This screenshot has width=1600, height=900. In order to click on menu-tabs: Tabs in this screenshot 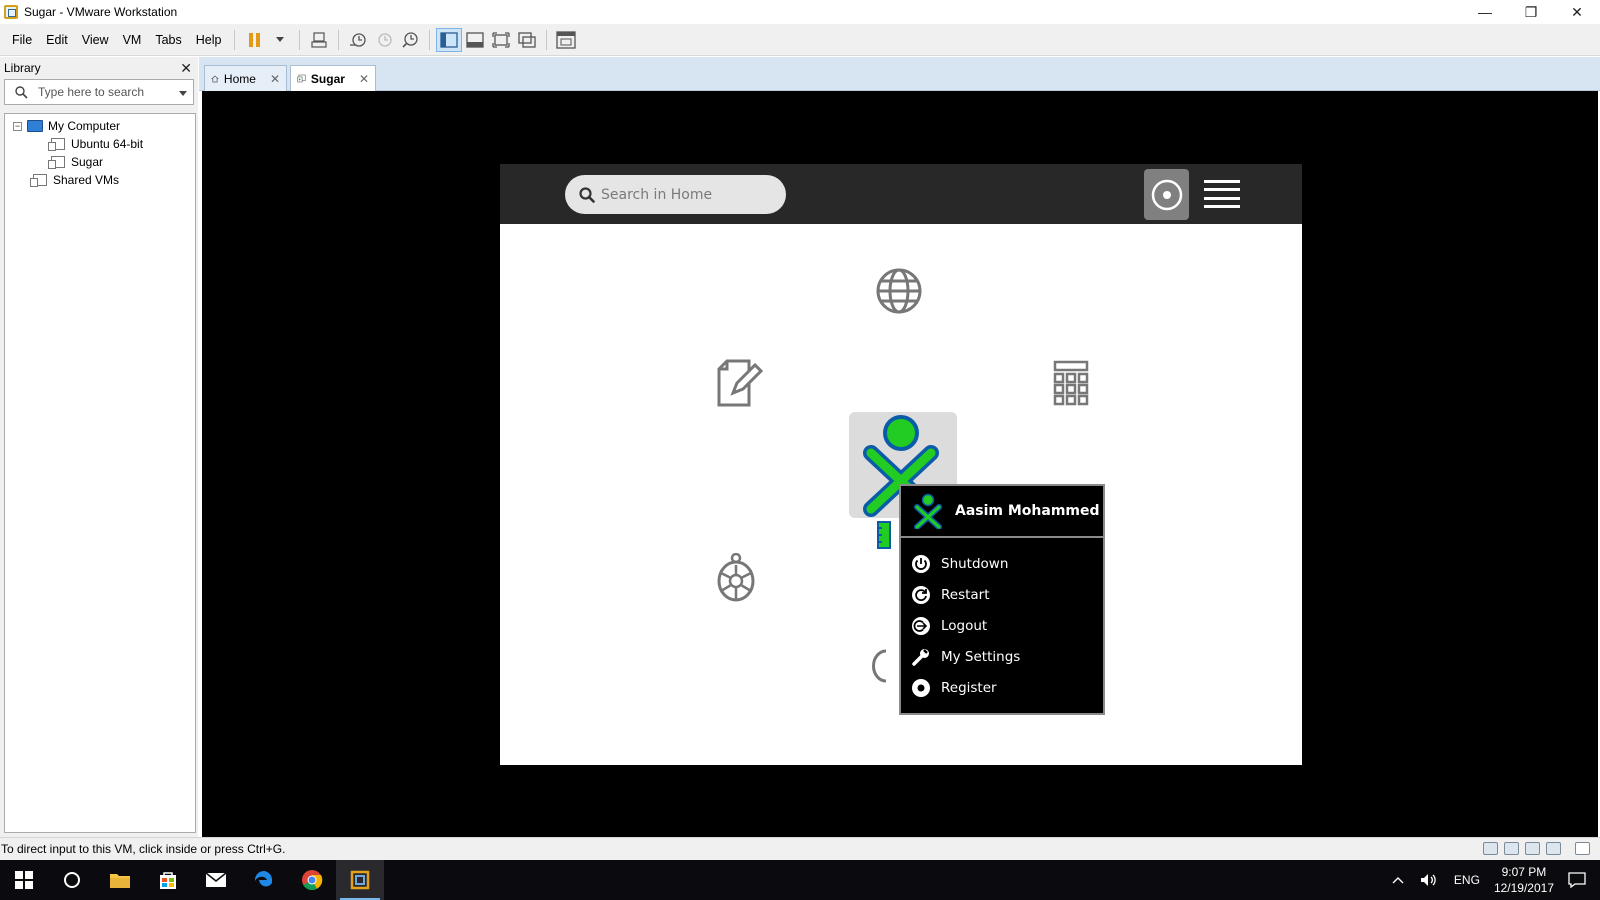, I will do `click(168, 40)`.